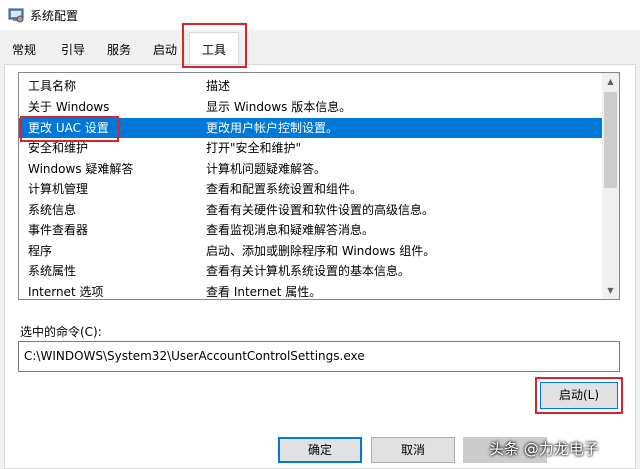  Describe the element at coordinates (284, 189) in the screenshot. I see `item-description: 查看和配置系统设置和组件。` at that location.